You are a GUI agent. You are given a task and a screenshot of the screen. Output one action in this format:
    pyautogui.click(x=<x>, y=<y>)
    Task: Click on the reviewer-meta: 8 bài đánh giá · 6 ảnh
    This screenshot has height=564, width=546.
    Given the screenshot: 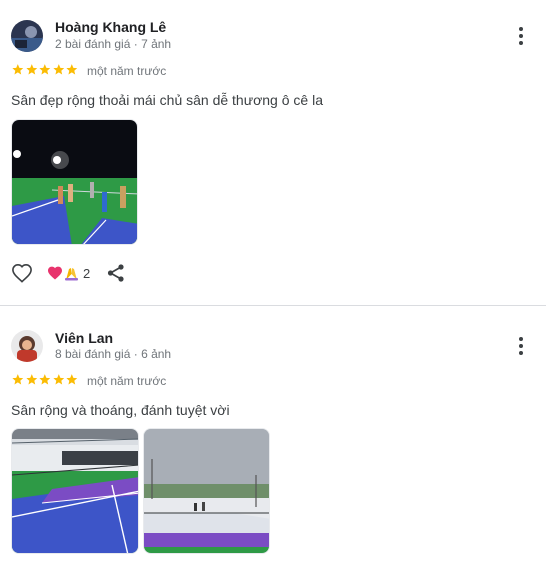 What is the action you would take?
    pyautogui.click(x=113, y=354)
    